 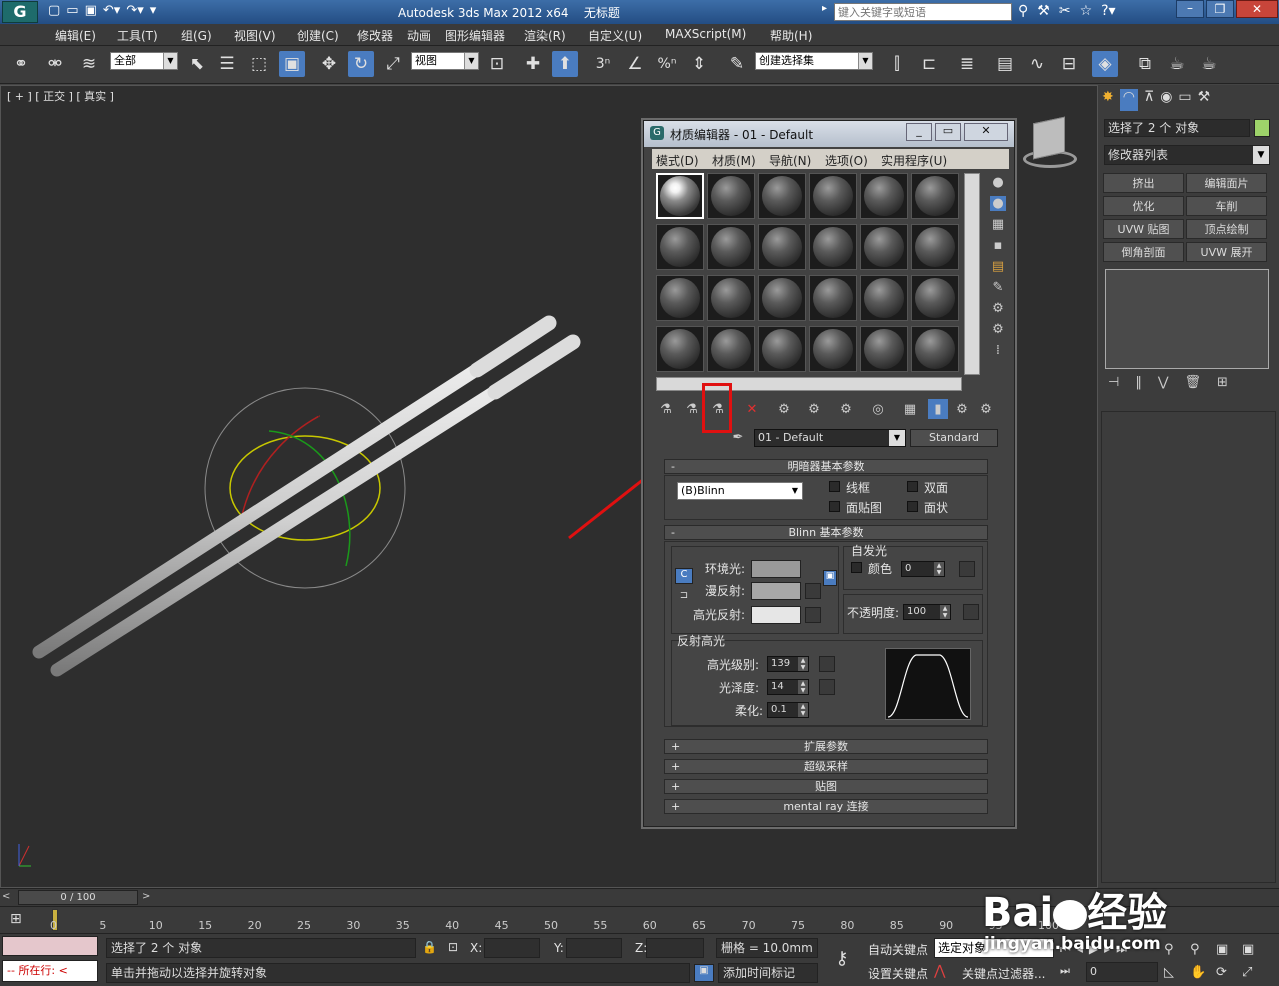 What do you see at coordinates (692, 409) in the screenshot?
I see `put-material-to-scene-icon: ⚗` at bounding box center [692, 409].